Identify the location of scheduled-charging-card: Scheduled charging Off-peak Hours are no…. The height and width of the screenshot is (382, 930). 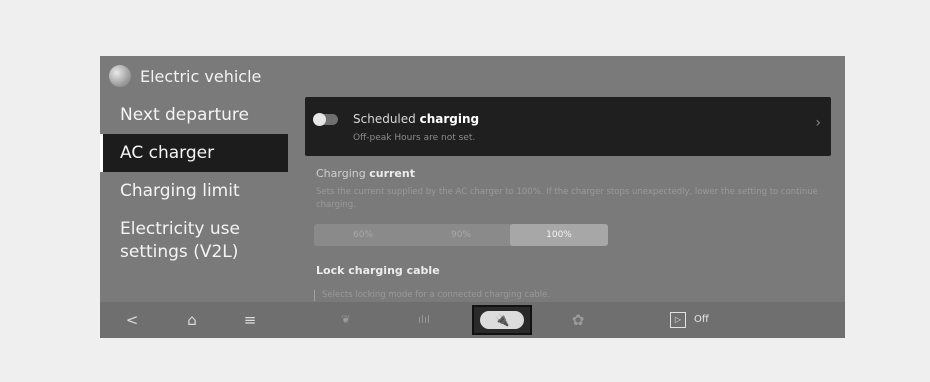
(568, 126).